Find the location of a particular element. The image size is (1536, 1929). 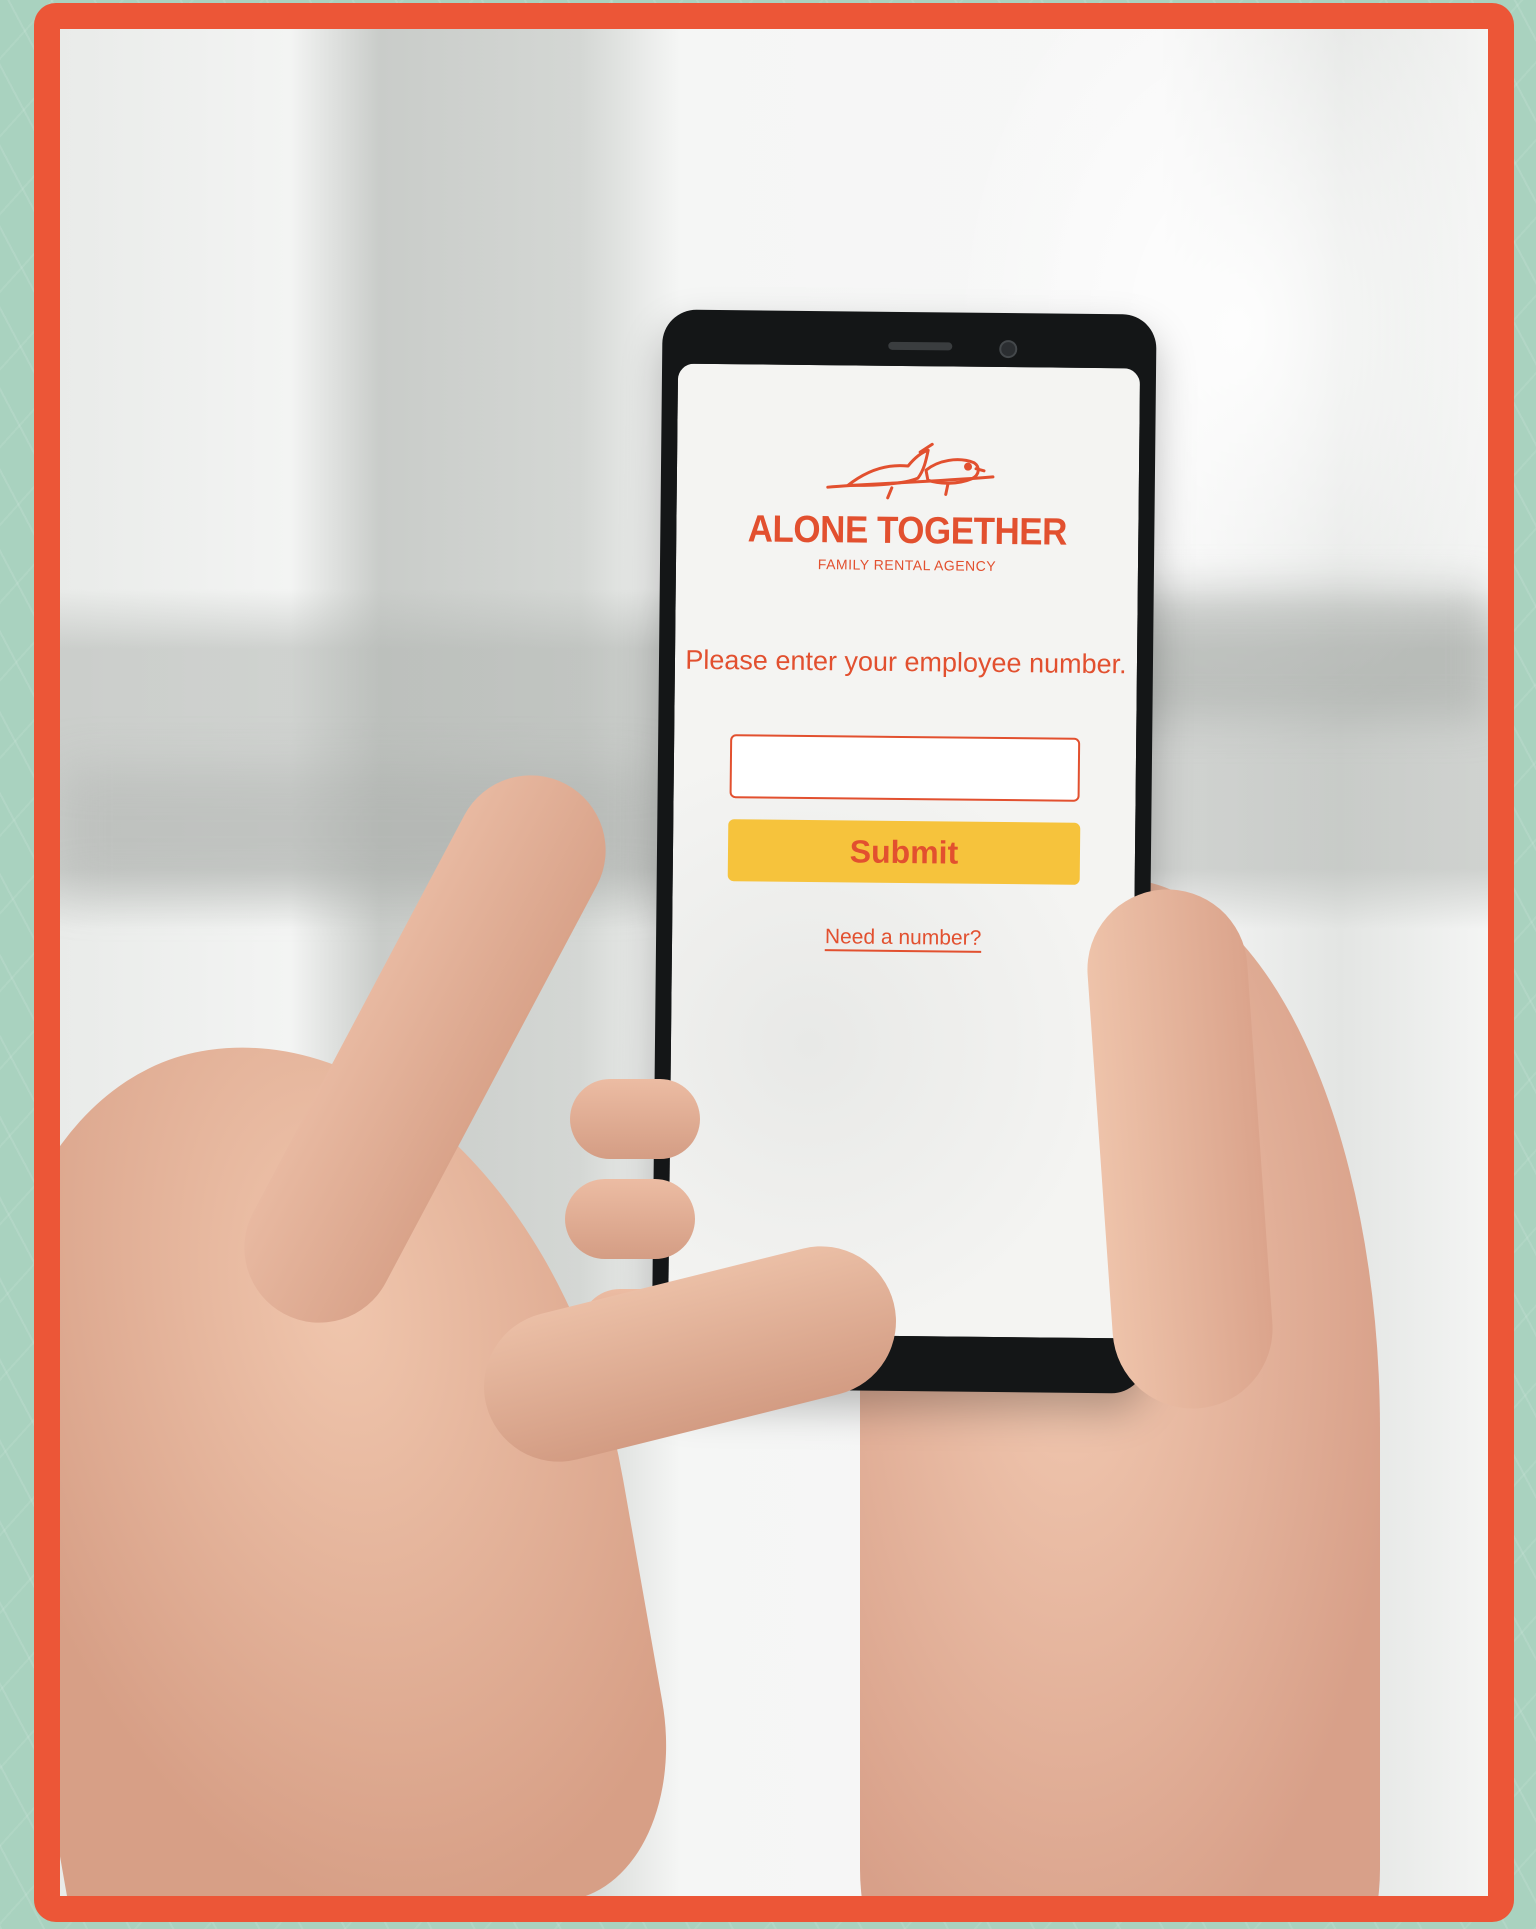

need-number-link-row: Need a number? is located at coordinates (903, 938).